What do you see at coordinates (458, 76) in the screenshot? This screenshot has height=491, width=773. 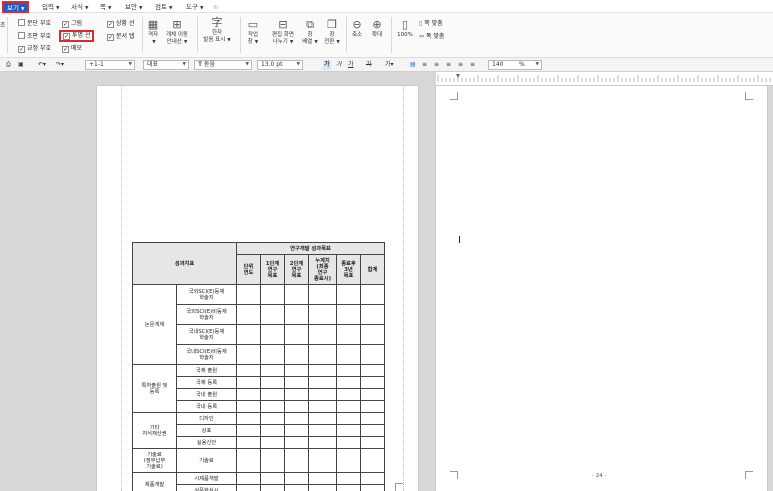 I see `indent-marker-icon` at bounding box center [458, 76].